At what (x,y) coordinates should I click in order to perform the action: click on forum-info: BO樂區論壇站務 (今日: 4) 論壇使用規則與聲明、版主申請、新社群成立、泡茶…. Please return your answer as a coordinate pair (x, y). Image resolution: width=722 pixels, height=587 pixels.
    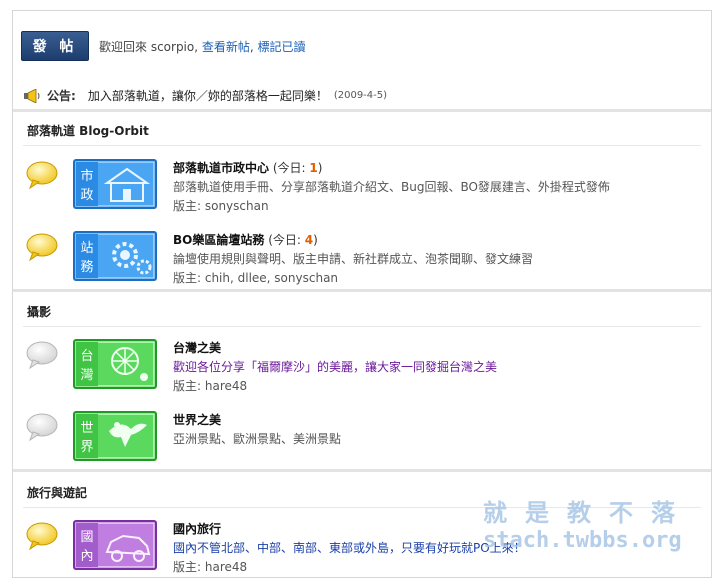
    Looking at the image, I should click on (353, 259).